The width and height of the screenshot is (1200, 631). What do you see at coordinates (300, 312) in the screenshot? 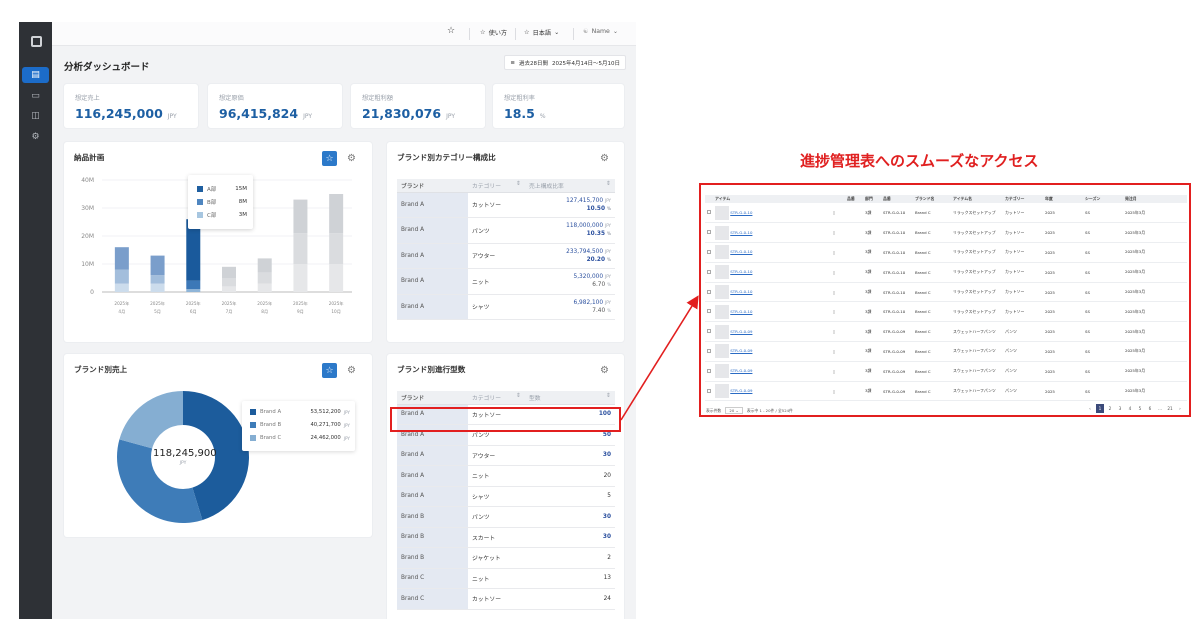
I see `x-tick-label: 9月` at bounding box center [300, 312].